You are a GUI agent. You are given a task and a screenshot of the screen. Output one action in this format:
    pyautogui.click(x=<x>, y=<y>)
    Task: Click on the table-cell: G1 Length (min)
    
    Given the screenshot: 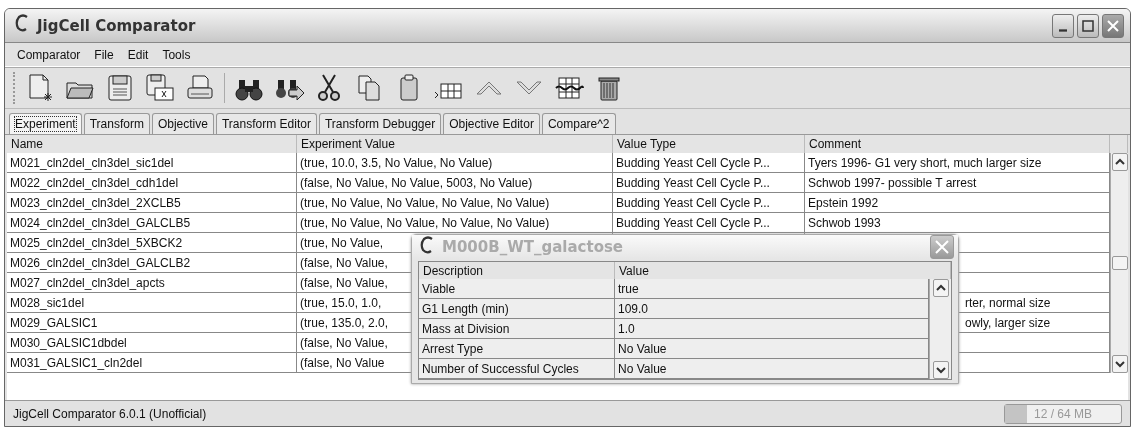 What is the action you would take?
    pyautogui.click(x=517, y=309)
    